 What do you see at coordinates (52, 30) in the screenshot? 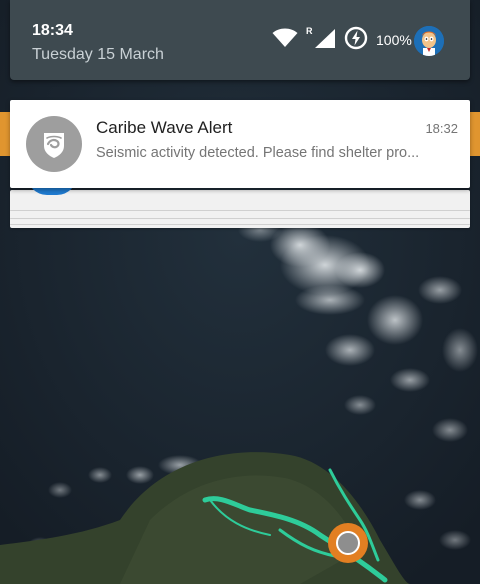
I see `clock-time: 18:34` at bounding box center [52, 30].